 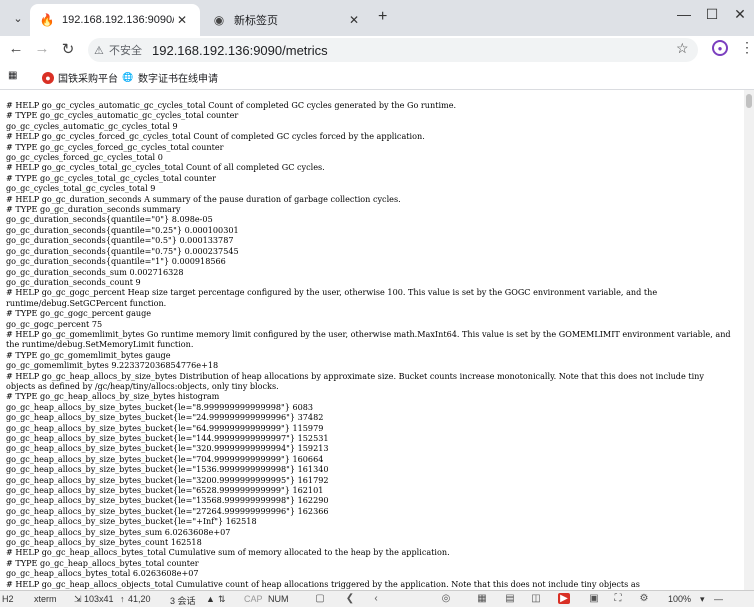 What do you see at coordinates (256, 21) in the screenshot?
I see `tab-title: 新标签页` at bounding box center [256, 21].